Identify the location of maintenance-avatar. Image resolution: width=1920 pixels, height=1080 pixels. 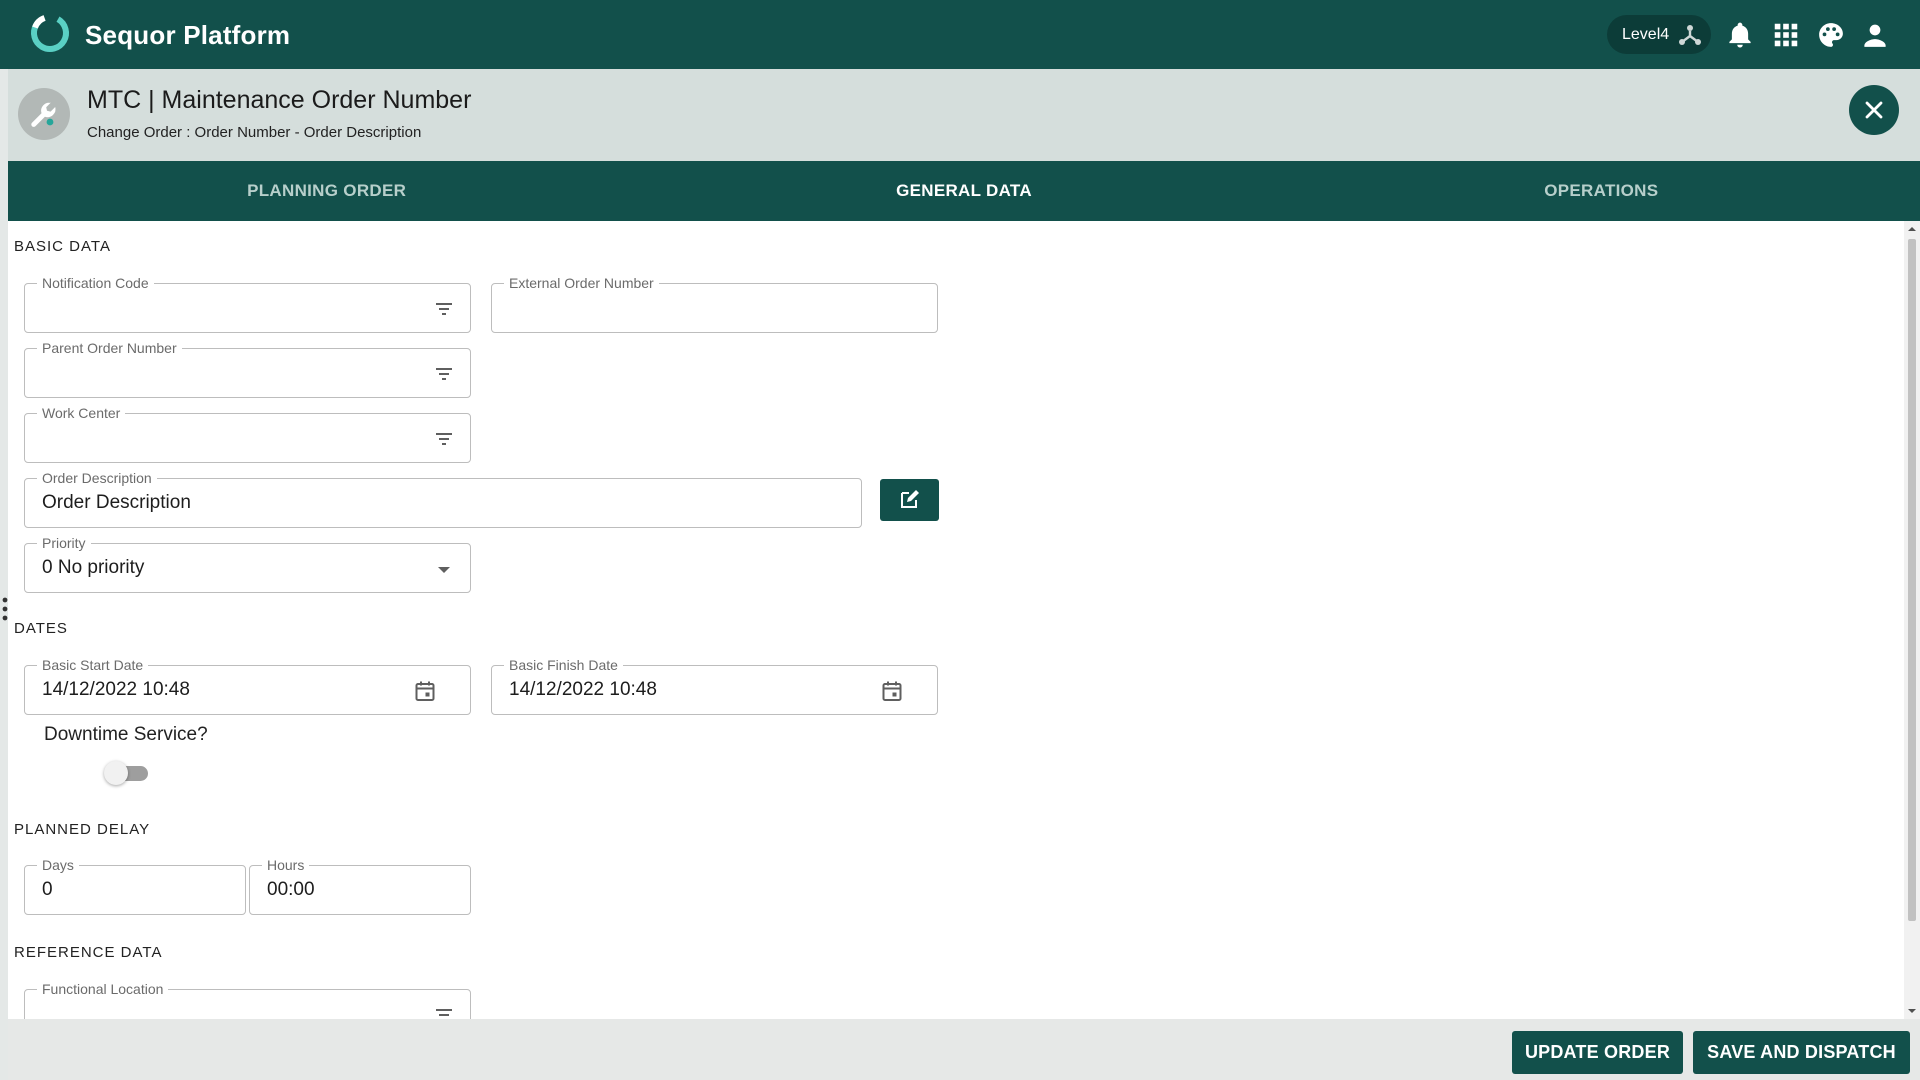
(44, 114).